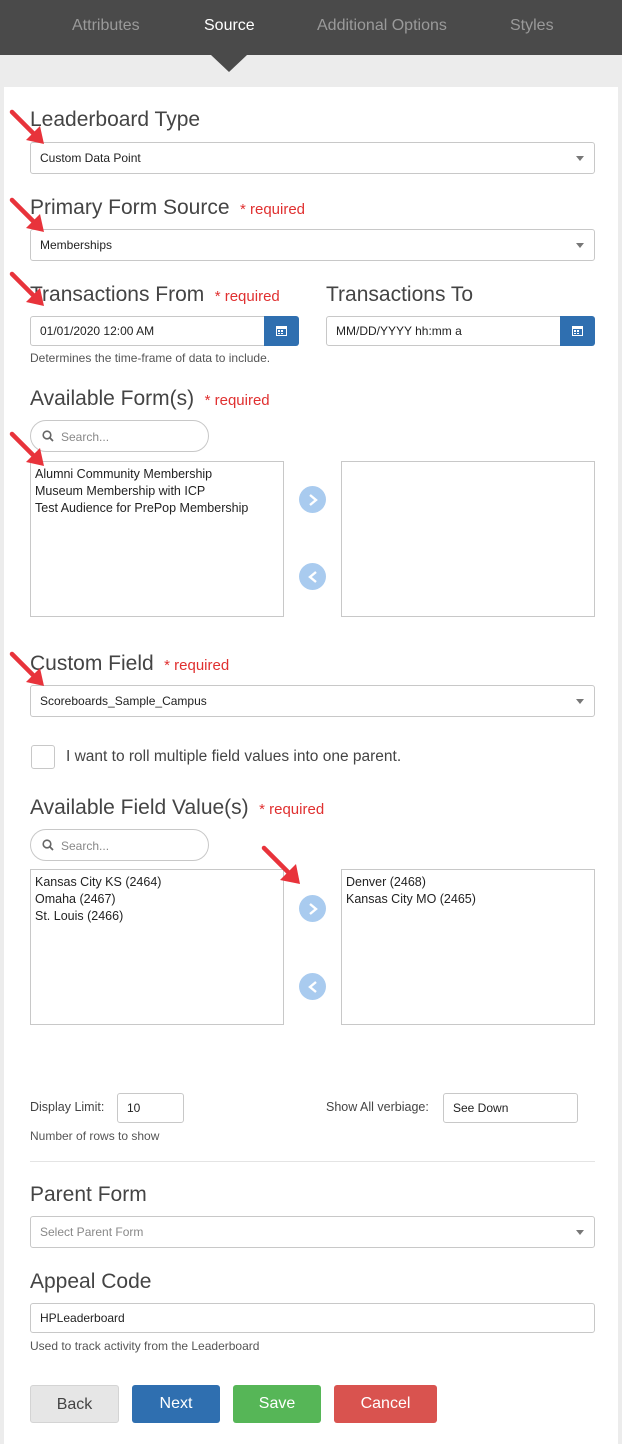 This screenshot has width=622, height=1444. Describe the element at coordinates (130, 207) in the screenshot. I see `primary-form-source-label: Primary Form Source` at that location.